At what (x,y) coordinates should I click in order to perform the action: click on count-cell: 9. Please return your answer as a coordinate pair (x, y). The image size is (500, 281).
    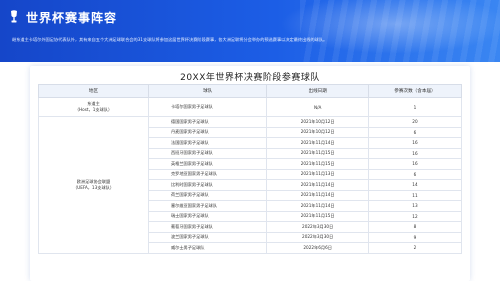
    Looking at the image, I should click on (415, 237).